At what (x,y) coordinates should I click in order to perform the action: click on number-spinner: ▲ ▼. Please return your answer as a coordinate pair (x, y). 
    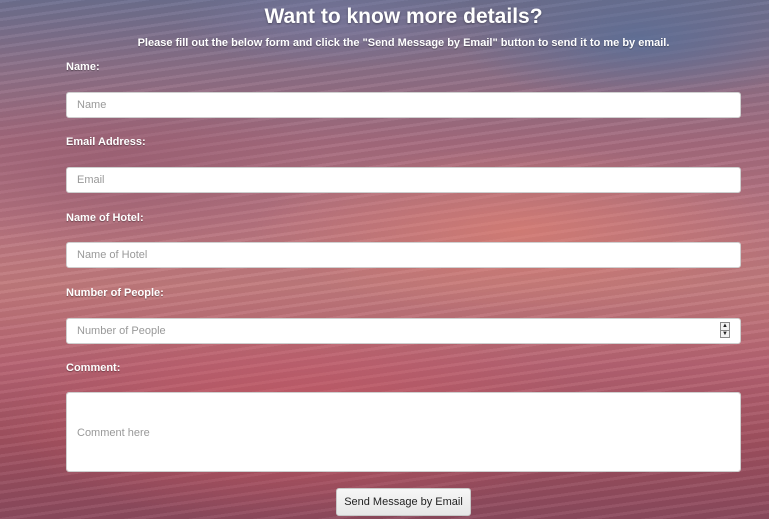
    Looking at the image, I should click on (725, 330).